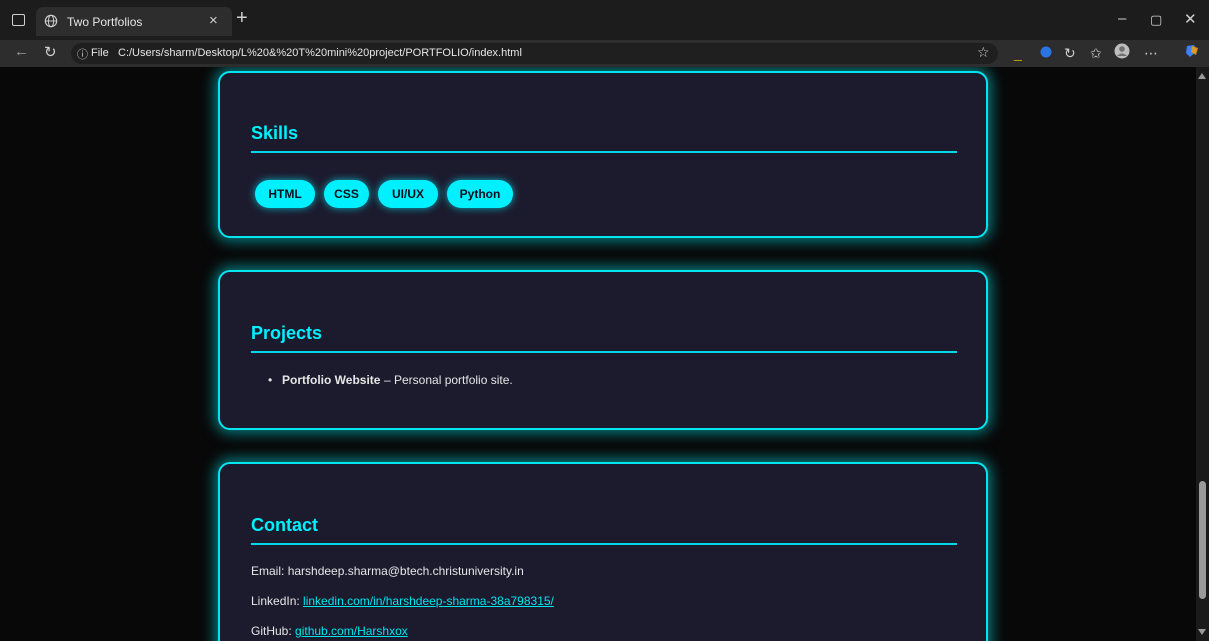  What do you see at coordinates (1096, 53) in the screenshot?
I see `favorites-icon: ✩` at bounding box center [1096, 53].